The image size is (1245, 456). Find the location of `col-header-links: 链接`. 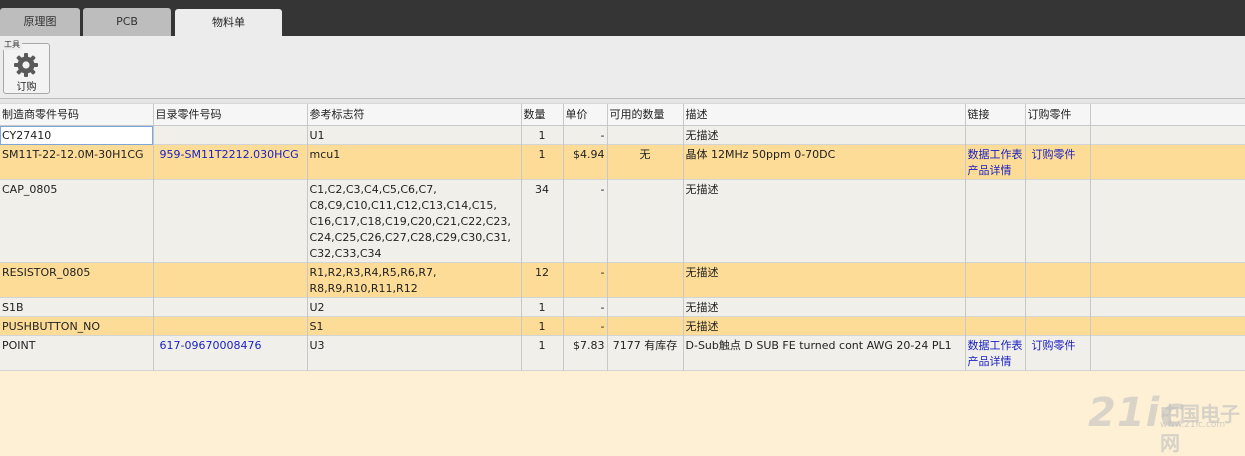

col-header-links: 链接 is located at coordinates (995, 115).